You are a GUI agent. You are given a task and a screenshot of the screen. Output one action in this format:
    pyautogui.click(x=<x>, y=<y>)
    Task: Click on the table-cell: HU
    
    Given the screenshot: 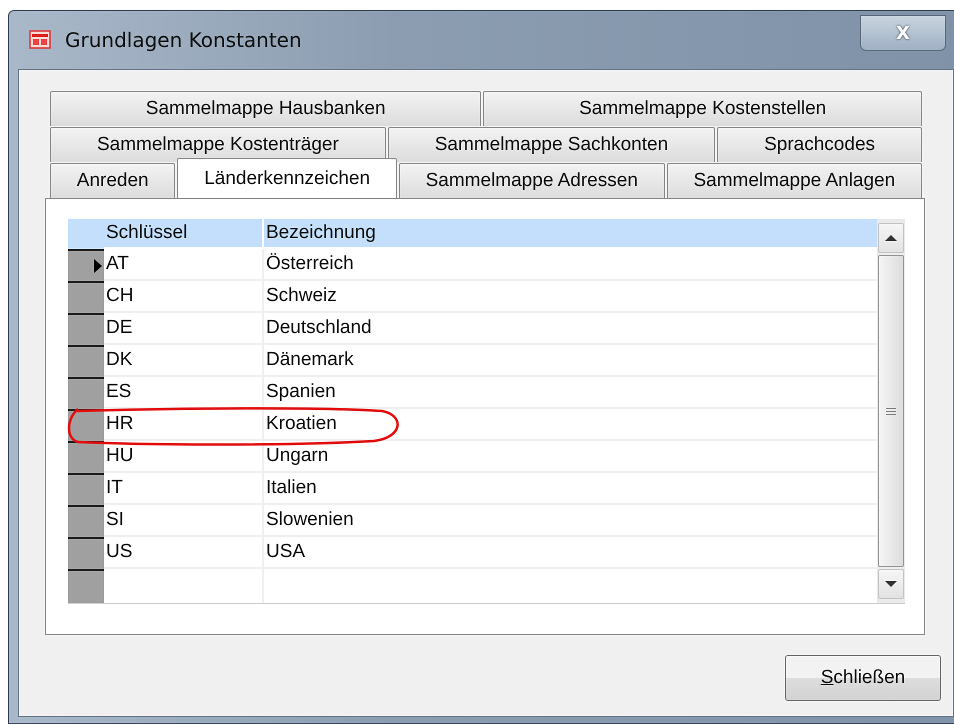 What is the action you would take?
    pyautogui.click(x=184, y=457)
    